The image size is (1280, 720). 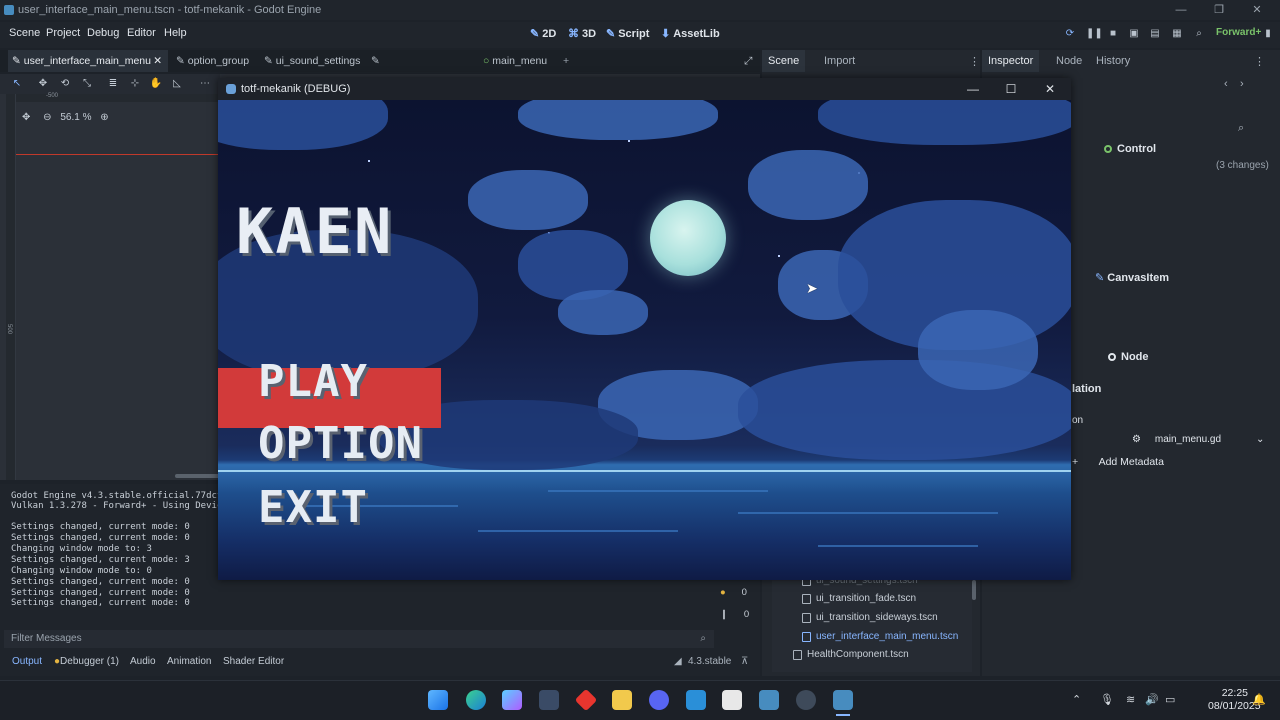 What do you see at coordinates (1113, 61) in the screenshot?
I see `tab-history: History` at bounding box center [1113, 61].